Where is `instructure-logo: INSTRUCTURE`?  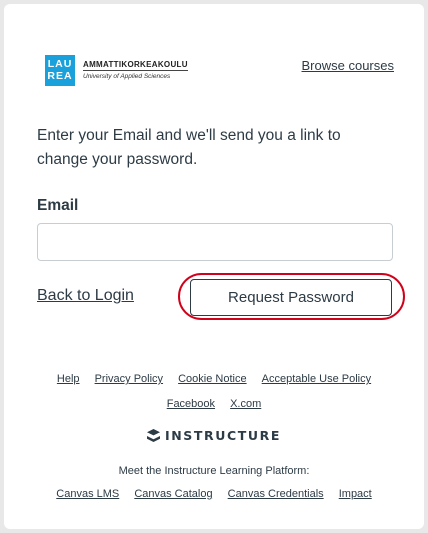 instructure-logo: INSTRUCTURE is located at coordinates (214, 435).